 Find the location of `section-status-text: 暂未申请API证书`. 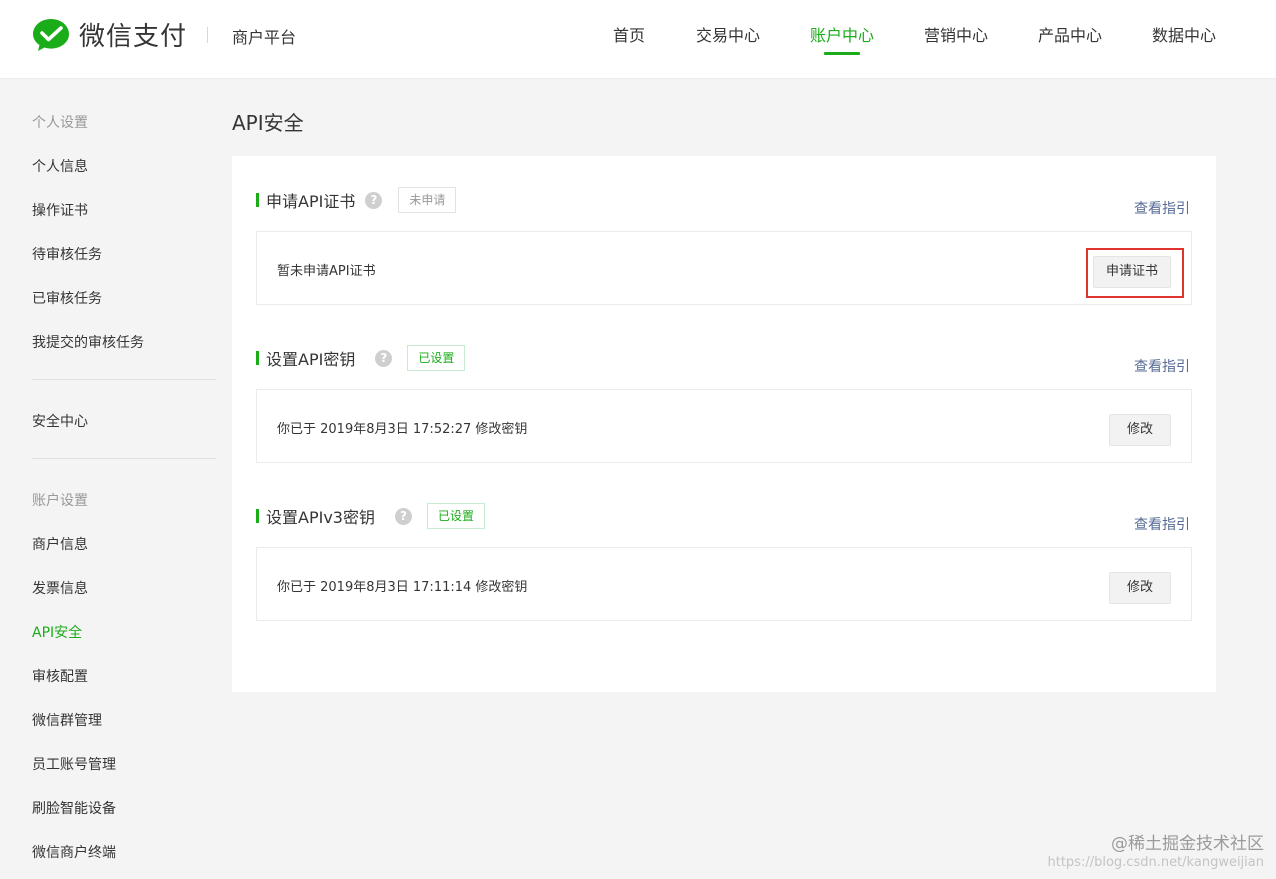

section-status-text: 暂未申请API证书 is located at coordinates (326, 271).